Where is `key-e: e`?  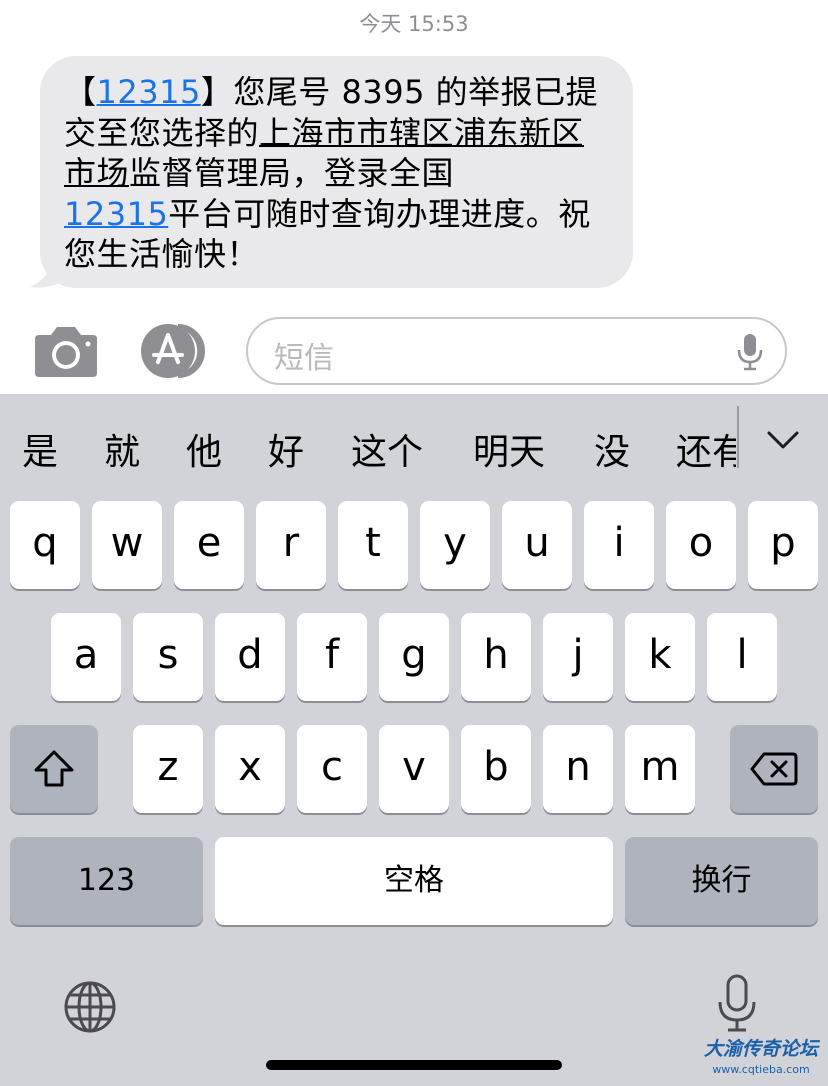 key-e: e is located at coordinates (209, 545).